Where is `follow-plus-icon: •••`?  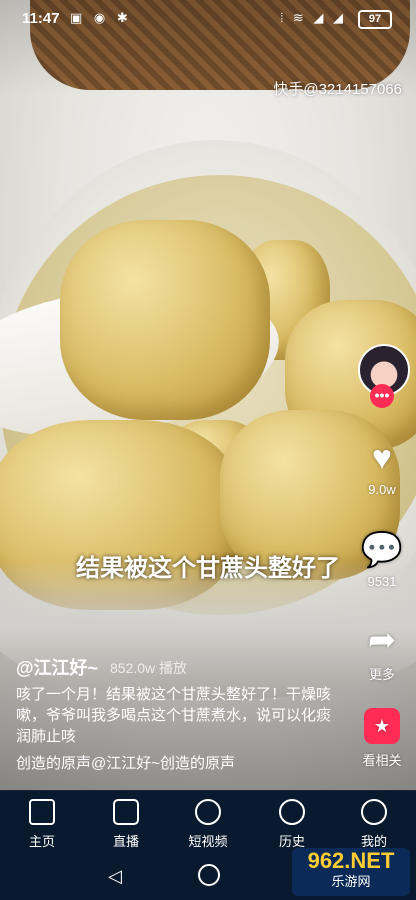
follow-plus-icon: ••• is located at coordinates (382, 396).